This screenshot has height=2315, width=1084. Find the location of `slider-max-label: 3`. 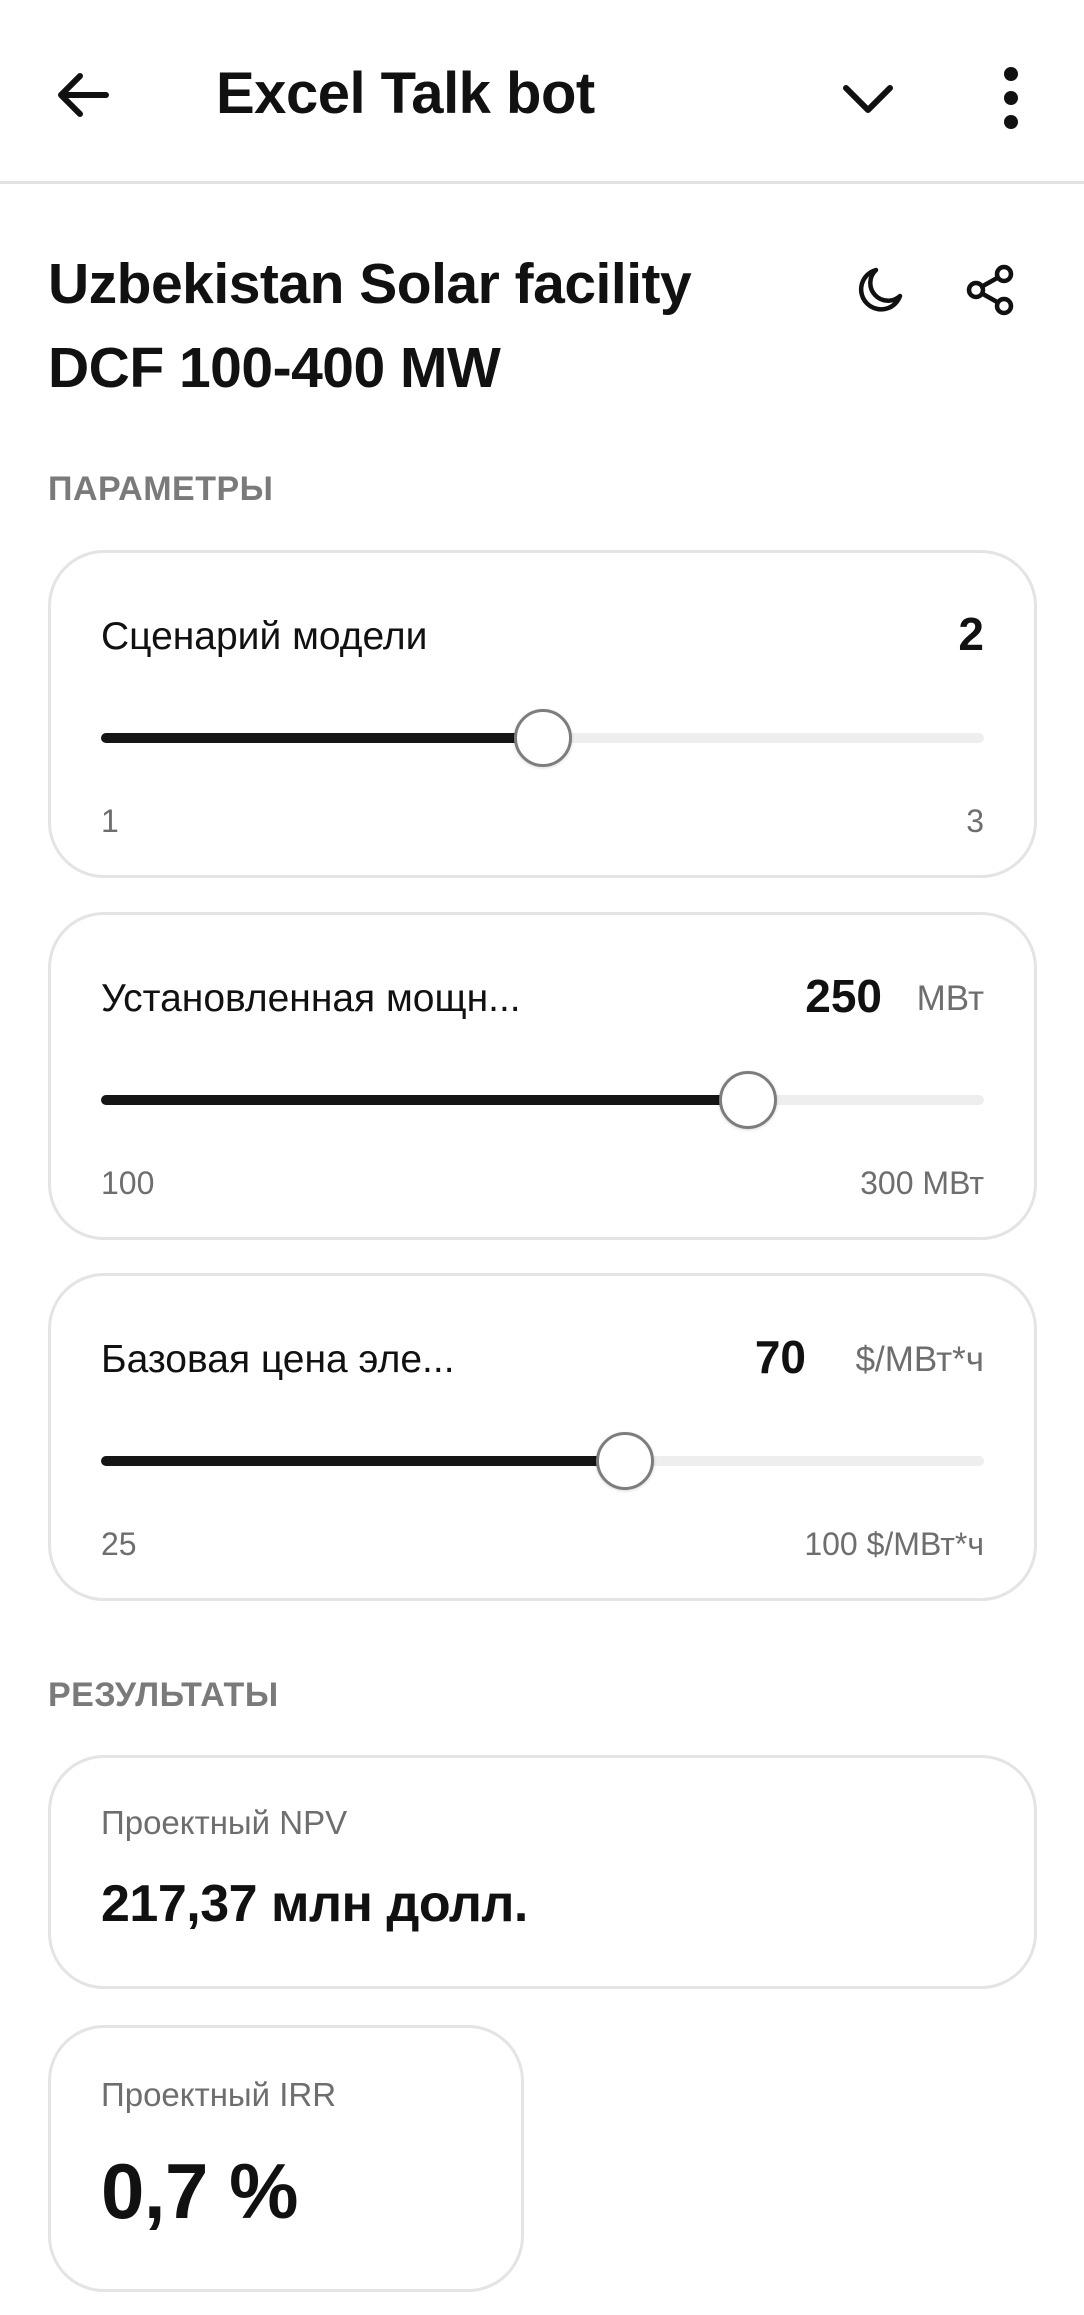

slider-max-label: 3 is located at coordinates (975, 821).